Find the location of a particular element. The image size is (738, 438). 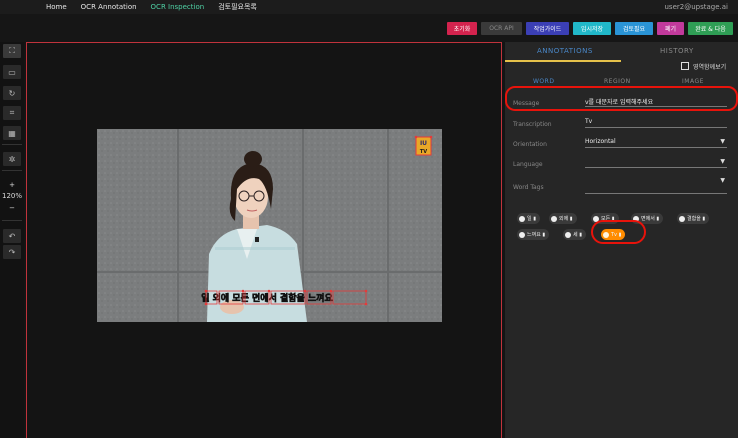

subtab-region: REGION is located at coordinates (617, 81).